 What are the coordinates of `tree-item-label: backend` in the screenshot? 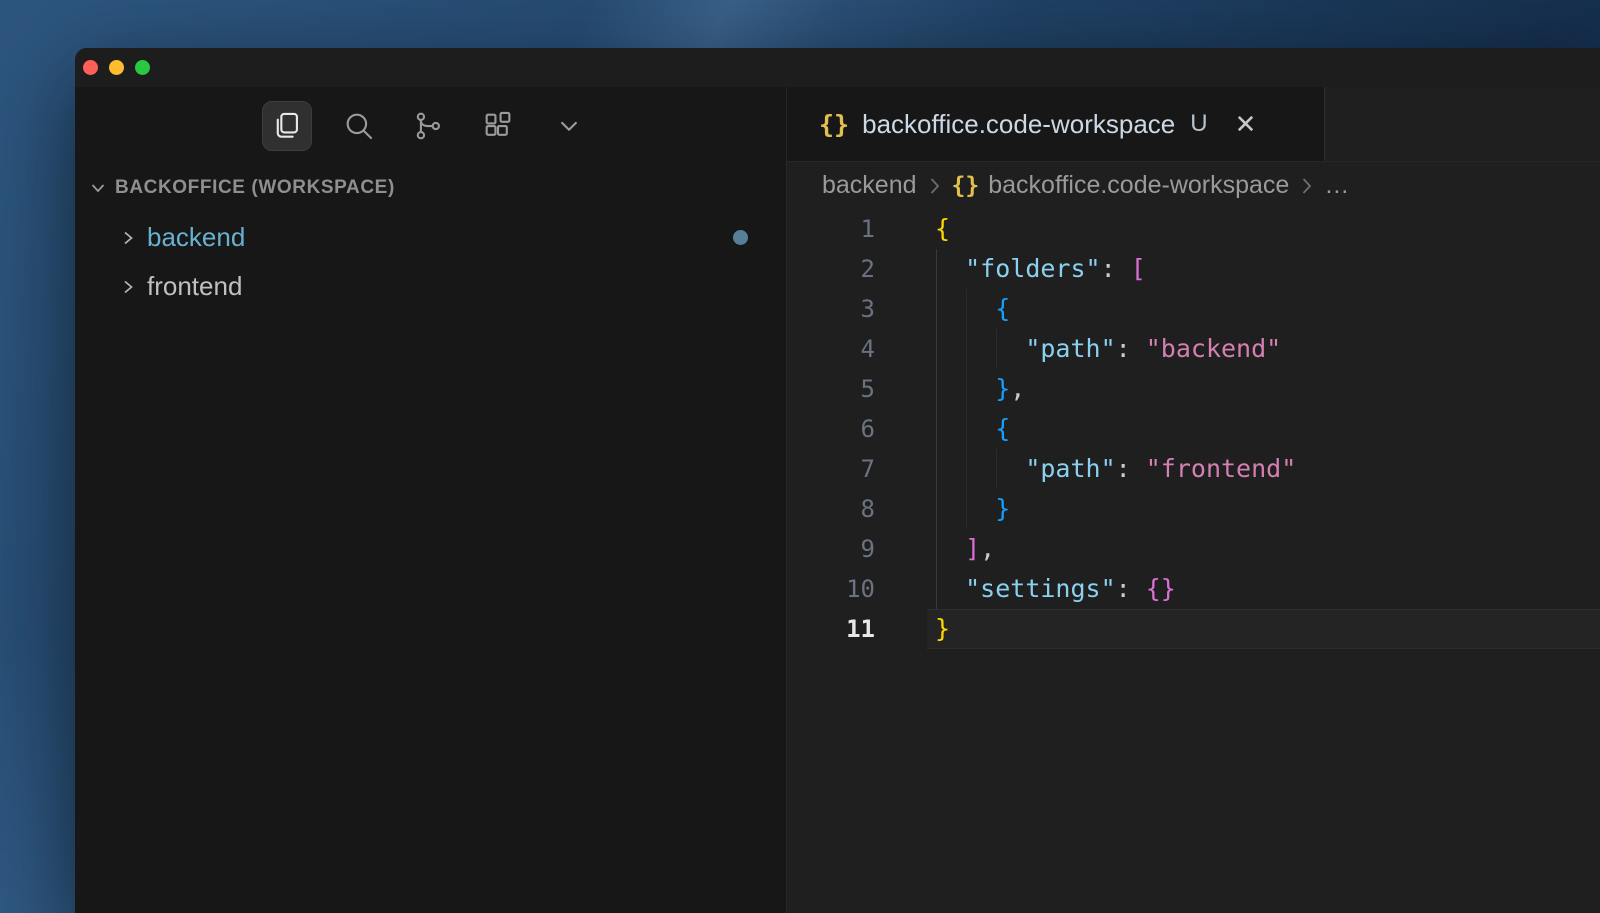 It's located at (196, 237).